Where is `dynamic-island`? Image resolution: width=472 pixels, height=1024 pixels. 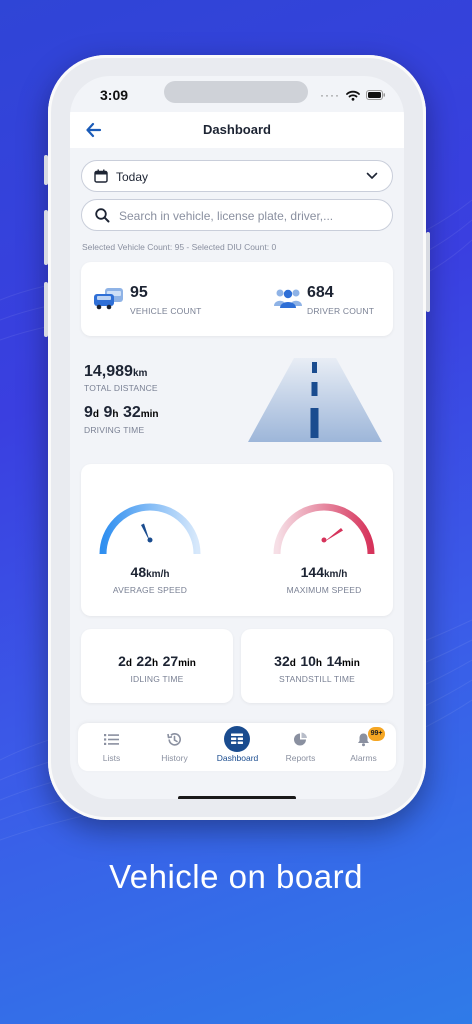 dynamic-island is located at coordinates (236, 92).